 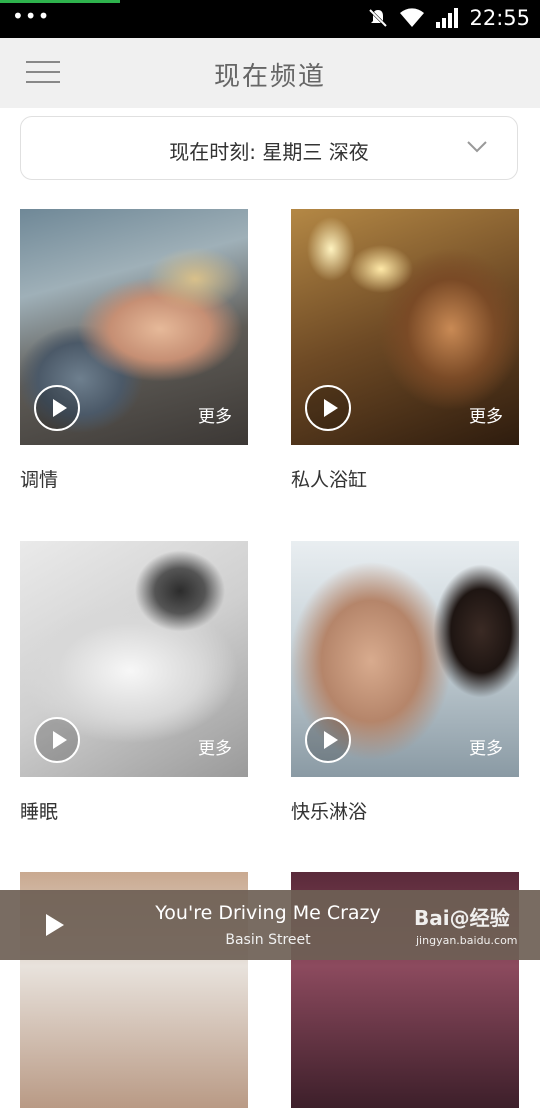 I want to click on channel-name: 快乐淋浴, so click(x=329, y=812).